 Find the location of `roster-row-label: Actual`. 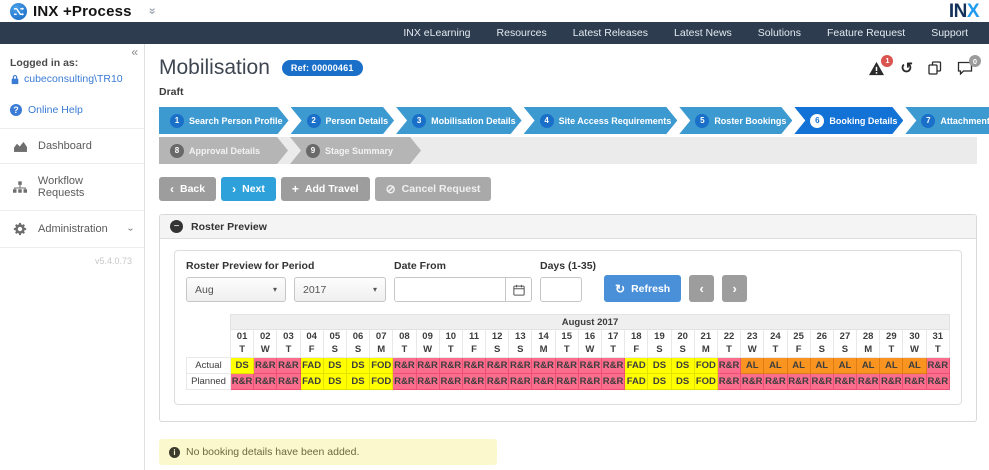

roster-row-label: Actual is located at coordinates (208, 365).